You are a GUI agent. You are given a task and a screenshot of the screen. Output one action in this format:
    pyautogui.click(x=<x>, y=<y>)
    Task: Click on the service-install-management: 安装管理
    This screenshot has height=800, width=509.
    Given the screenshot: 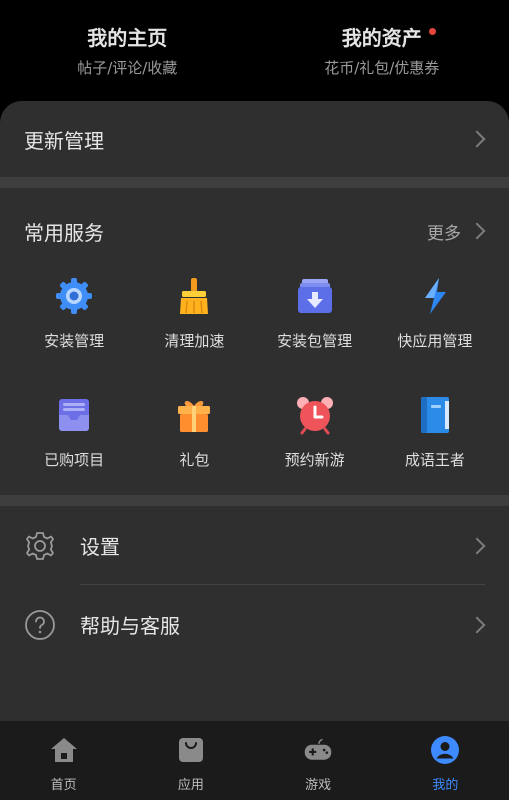 What is the action you would take?
    pyautogui.click(x=74, y=323)
    